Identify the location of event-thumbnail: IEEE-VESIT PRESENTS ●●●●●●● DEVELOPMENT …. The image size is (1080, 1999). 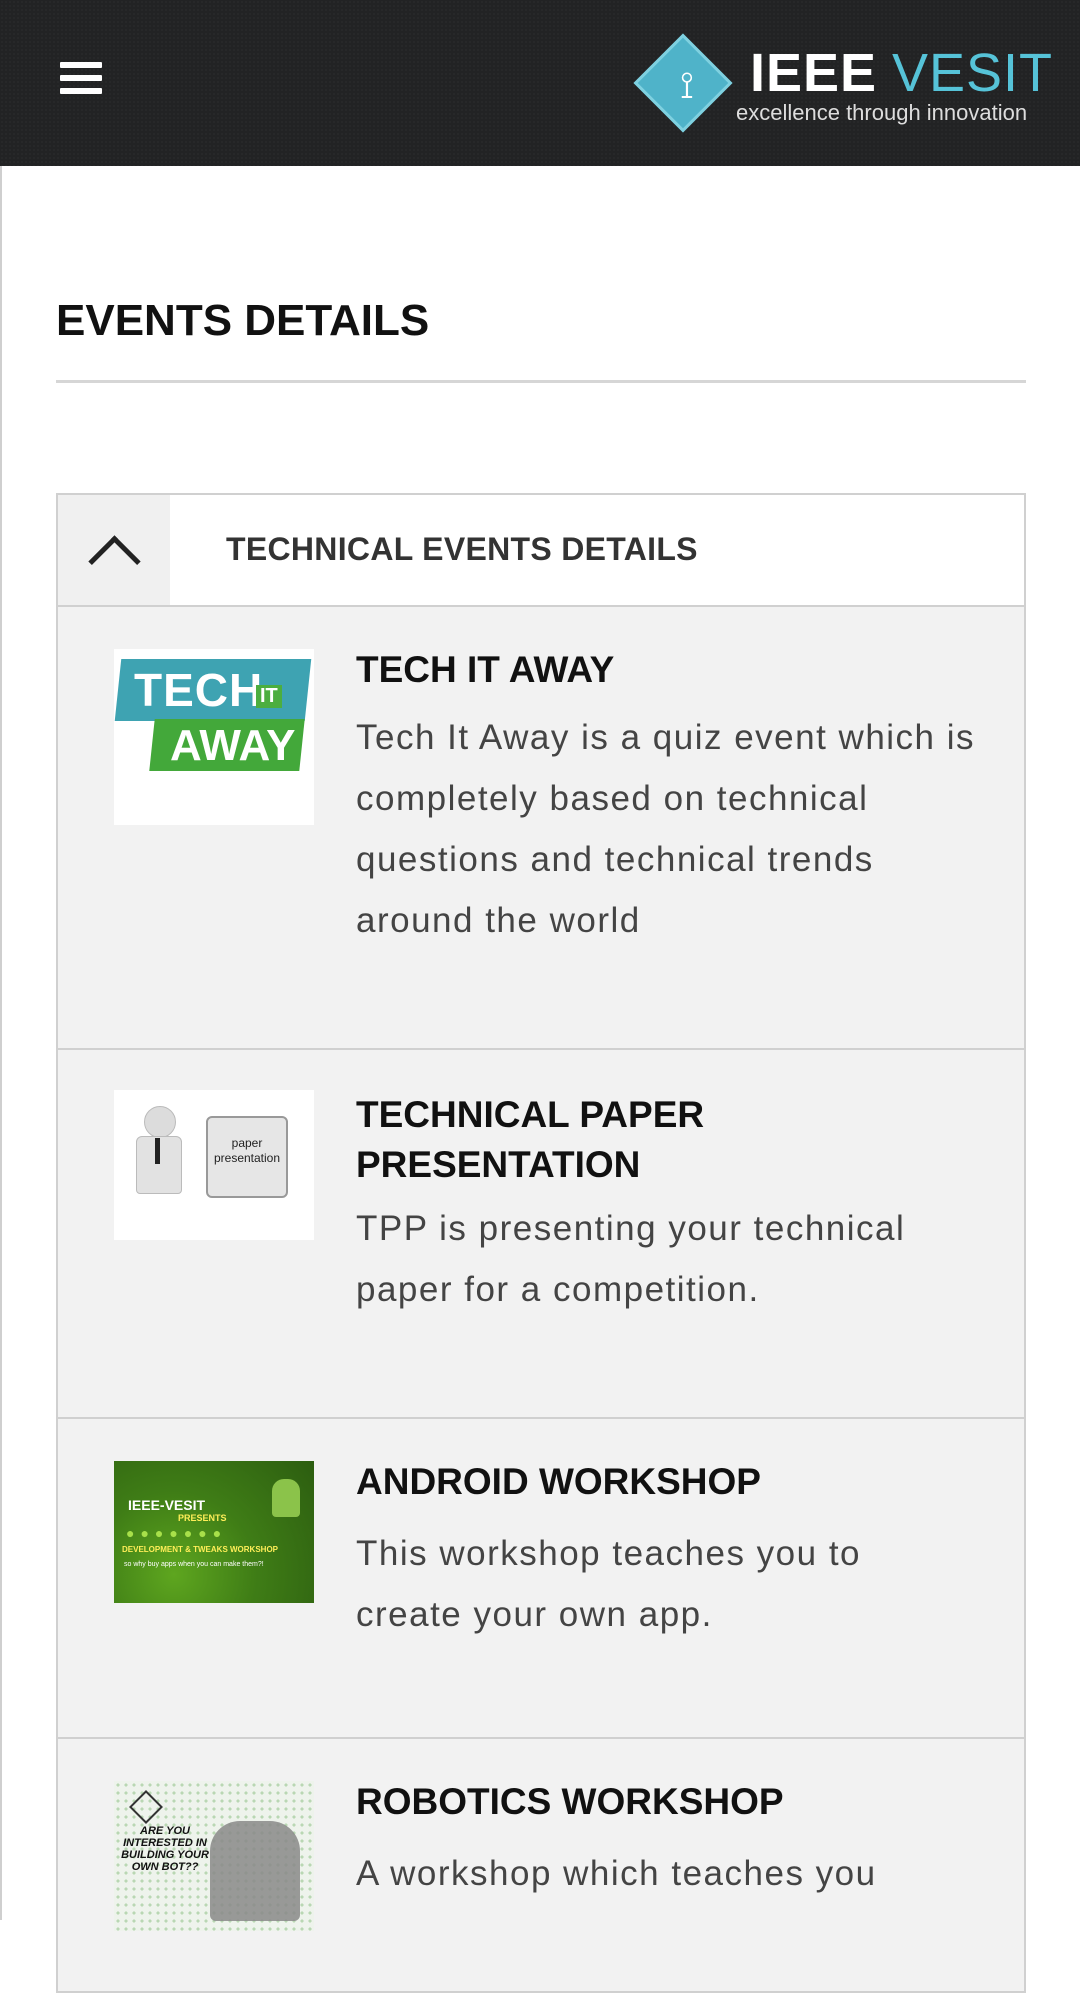
(214, 1532).